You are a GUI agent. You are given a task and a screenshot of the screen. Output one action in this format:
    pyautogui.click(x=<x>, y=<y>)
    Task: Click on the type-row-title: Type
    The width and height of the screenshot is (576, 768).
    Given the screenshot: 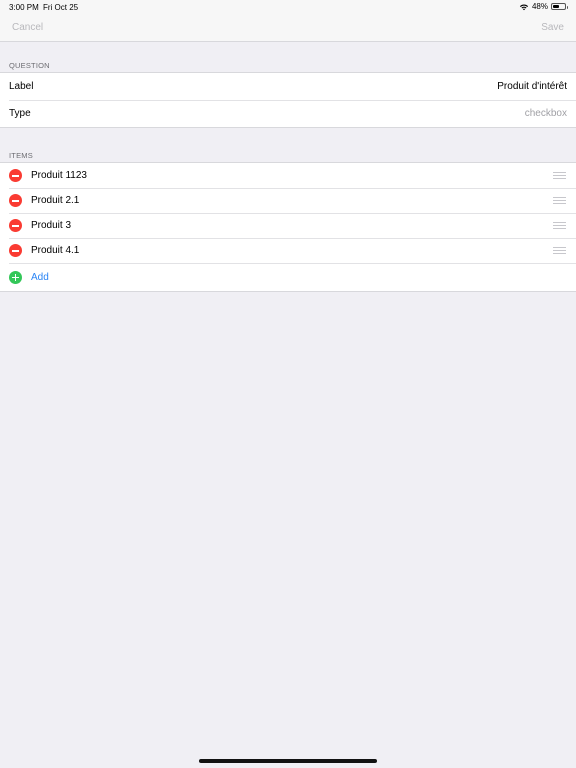 What is the action you would take?
    pyautogui.click(x=20, y=113)
    